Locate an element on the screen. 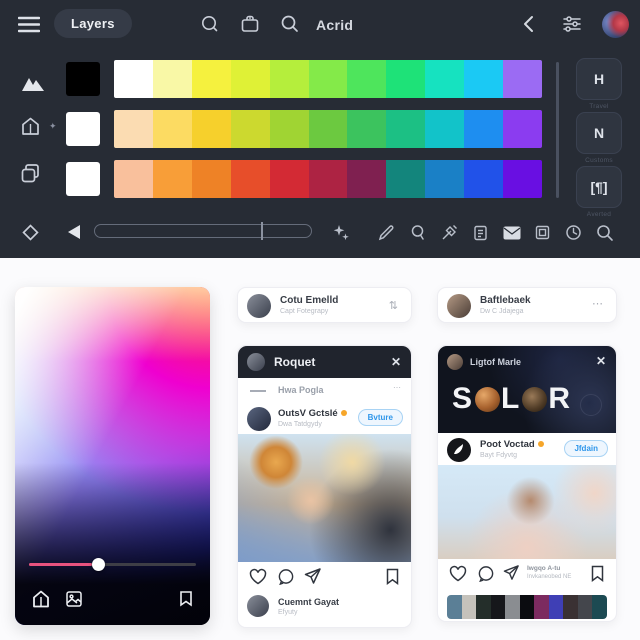 The width and height of the screenshot is (640, 640). user-avatar is located at coordinates (615, 24).